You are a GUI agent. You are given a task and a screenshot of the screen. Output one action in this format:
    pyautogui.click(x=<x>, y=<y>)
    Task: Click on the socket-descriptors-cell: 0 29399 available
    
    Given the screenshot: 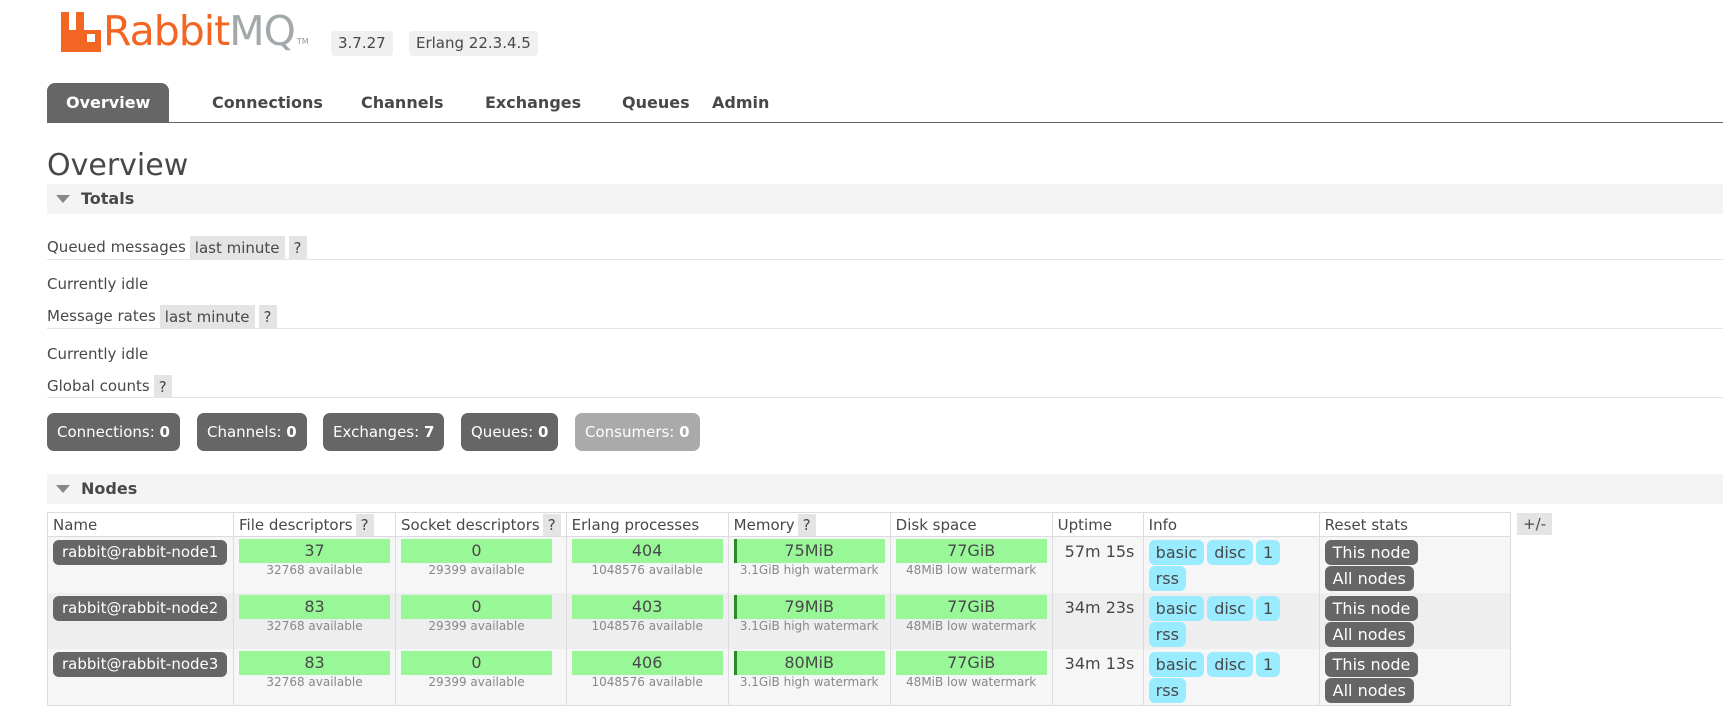 What is the action you would take?
    pyautogui.click(x=481, y=621)
    